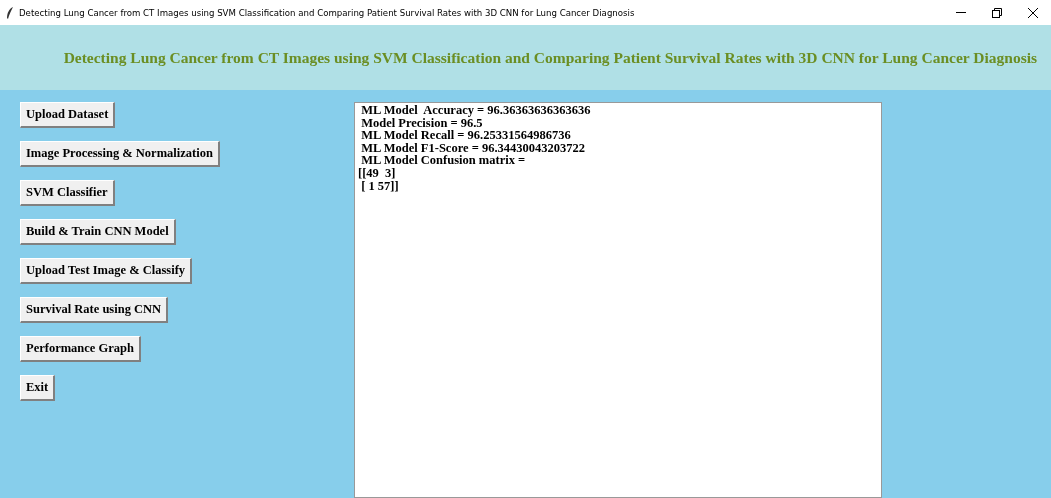 The height and width of the screenshot is (498, 1051). Describe the element at coordinates (327, 12) in the screenshot. I see `window-title: Detecting Lung Cancer from CT Images using SVM Classification and Comparing Patient Survival Rates with 3D CNN for Lung Cancer Diagnosis` at that location.